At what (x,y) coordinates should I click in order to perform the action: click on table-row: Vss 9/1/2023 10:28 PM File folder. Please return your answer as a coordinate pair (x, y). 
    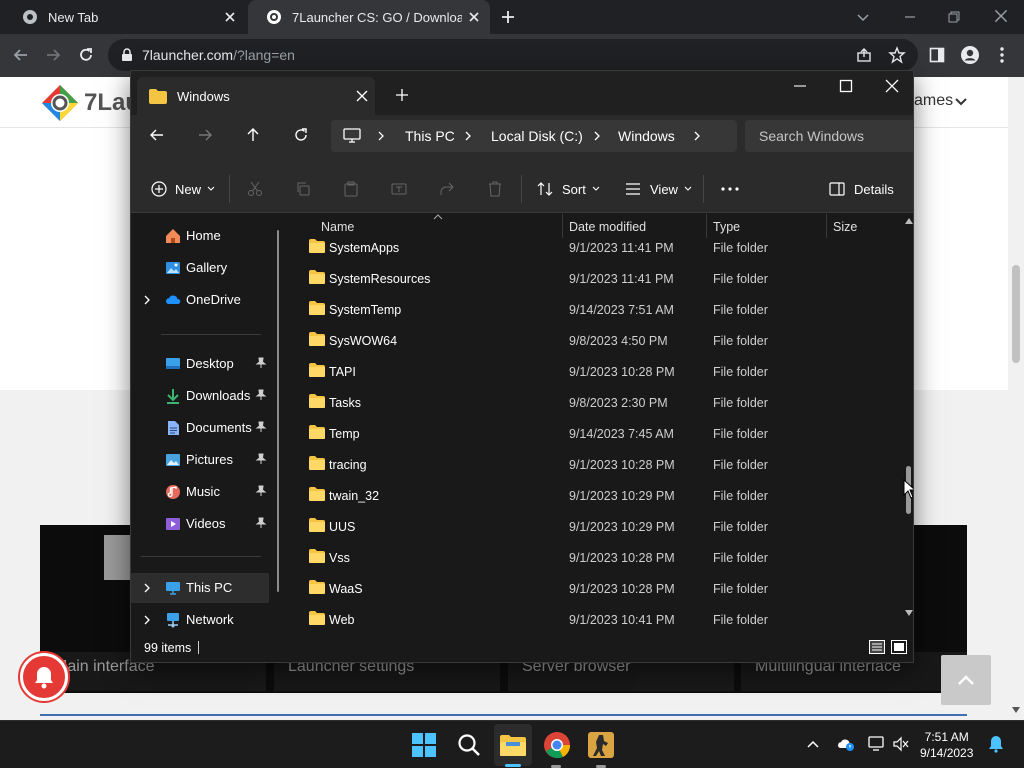
    Looking at the image, I should click on (596, 557).